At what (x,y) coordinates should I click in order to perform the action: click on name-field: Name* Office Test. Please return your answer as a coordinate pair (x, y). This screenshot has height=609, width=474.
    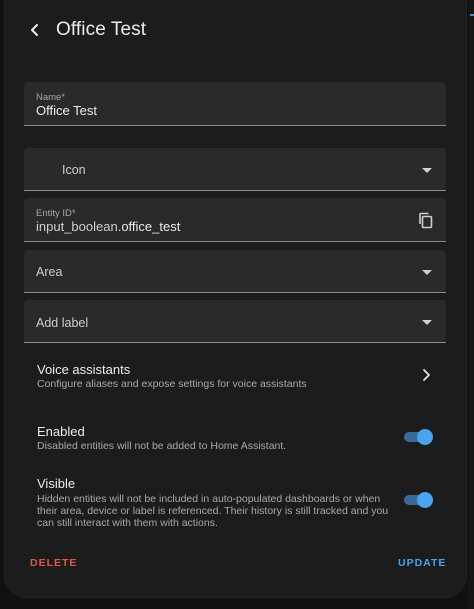
    Looking at the image, I should click on (235, 104).